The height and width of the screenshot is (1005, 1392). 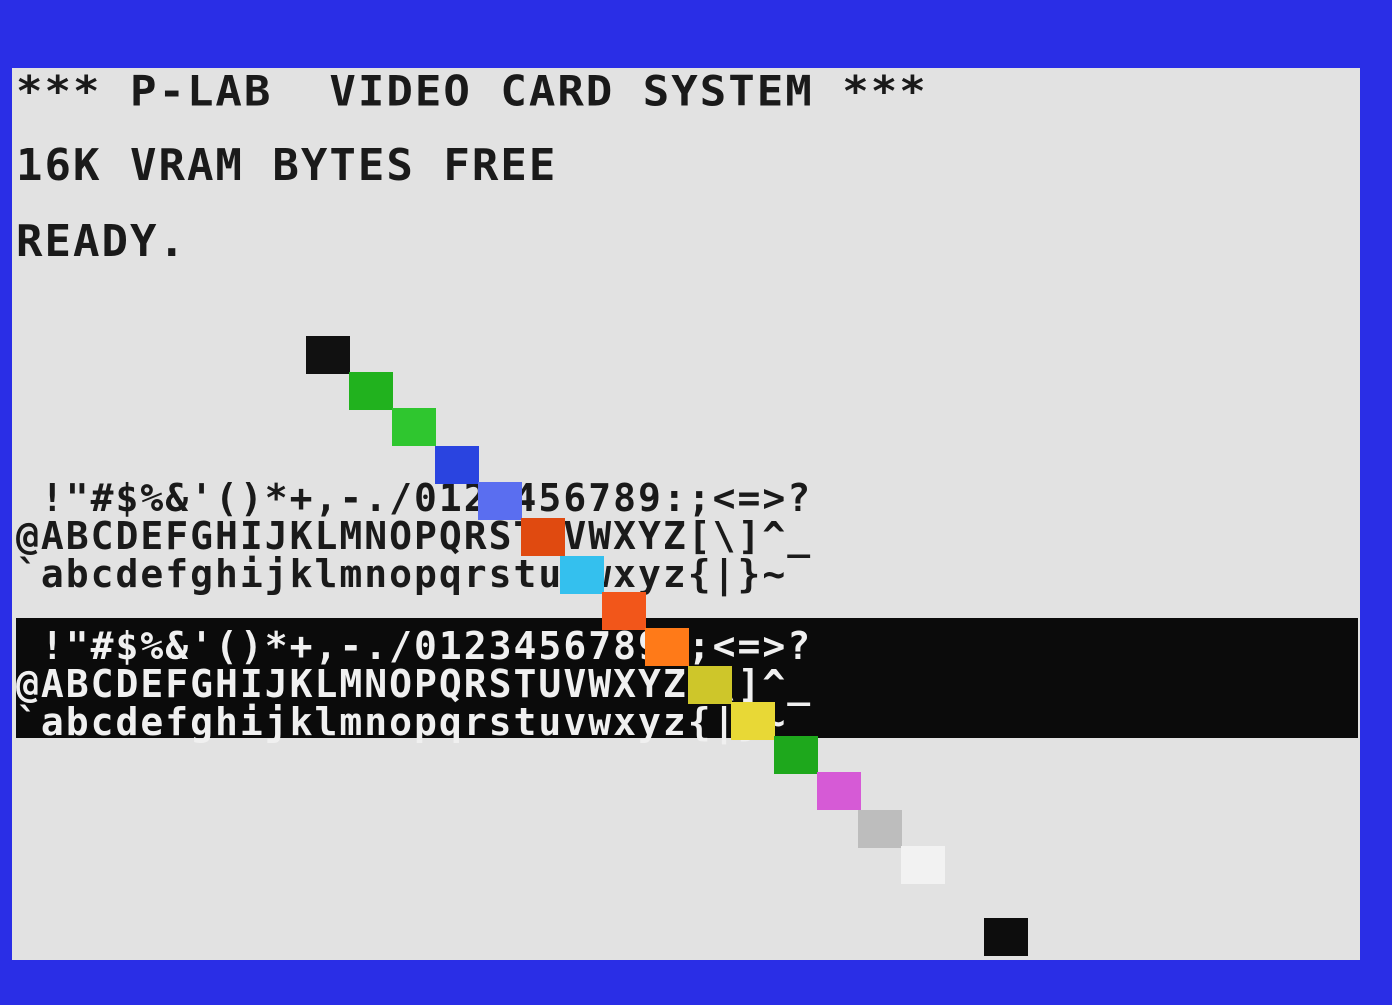 I want to click on color-tile-green, so click(x=371, y=391).